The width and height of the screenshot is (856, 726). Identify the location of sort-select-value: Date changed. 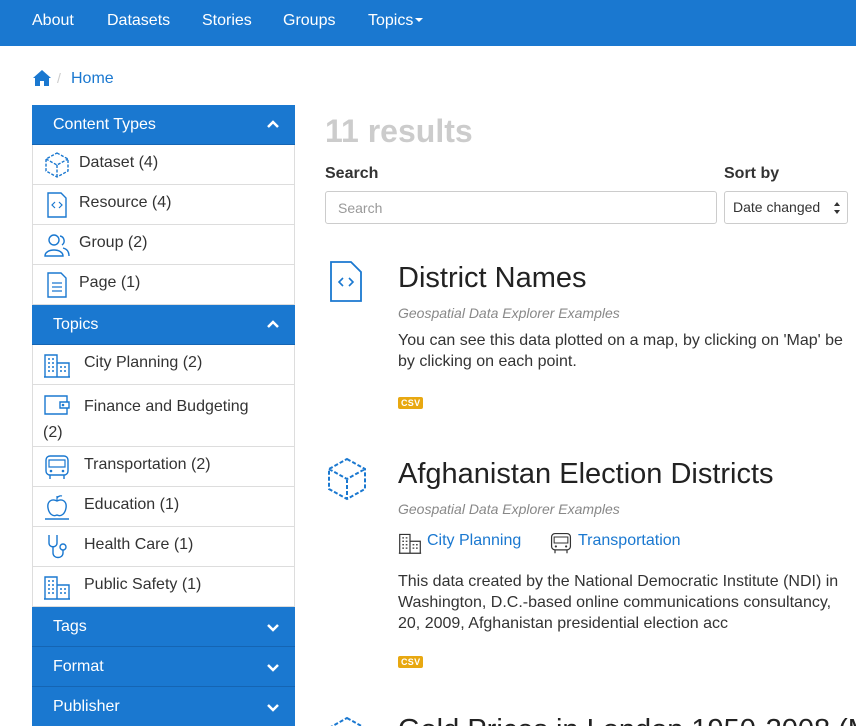
(777, 207).